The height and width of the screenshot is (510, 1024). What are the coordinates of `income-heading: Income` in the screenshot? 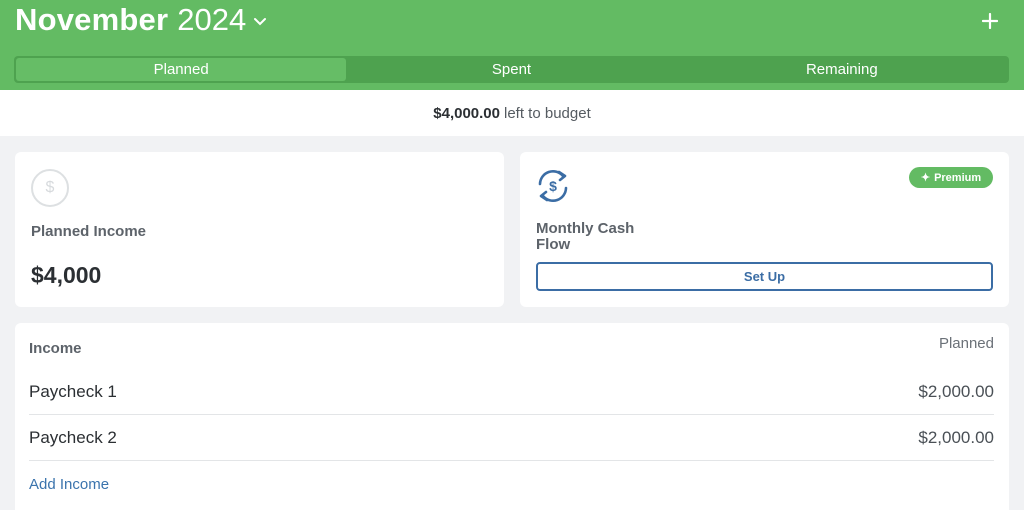 It's located at (55, 348).